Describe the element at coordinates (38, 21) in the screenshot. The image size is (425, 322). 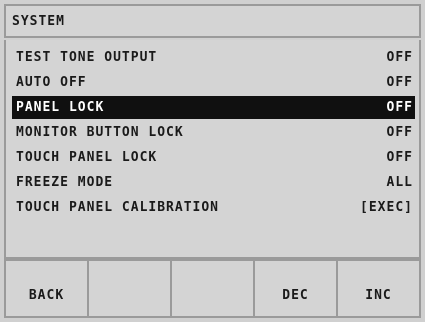
I see `page-title: SYSTEM` at that location.